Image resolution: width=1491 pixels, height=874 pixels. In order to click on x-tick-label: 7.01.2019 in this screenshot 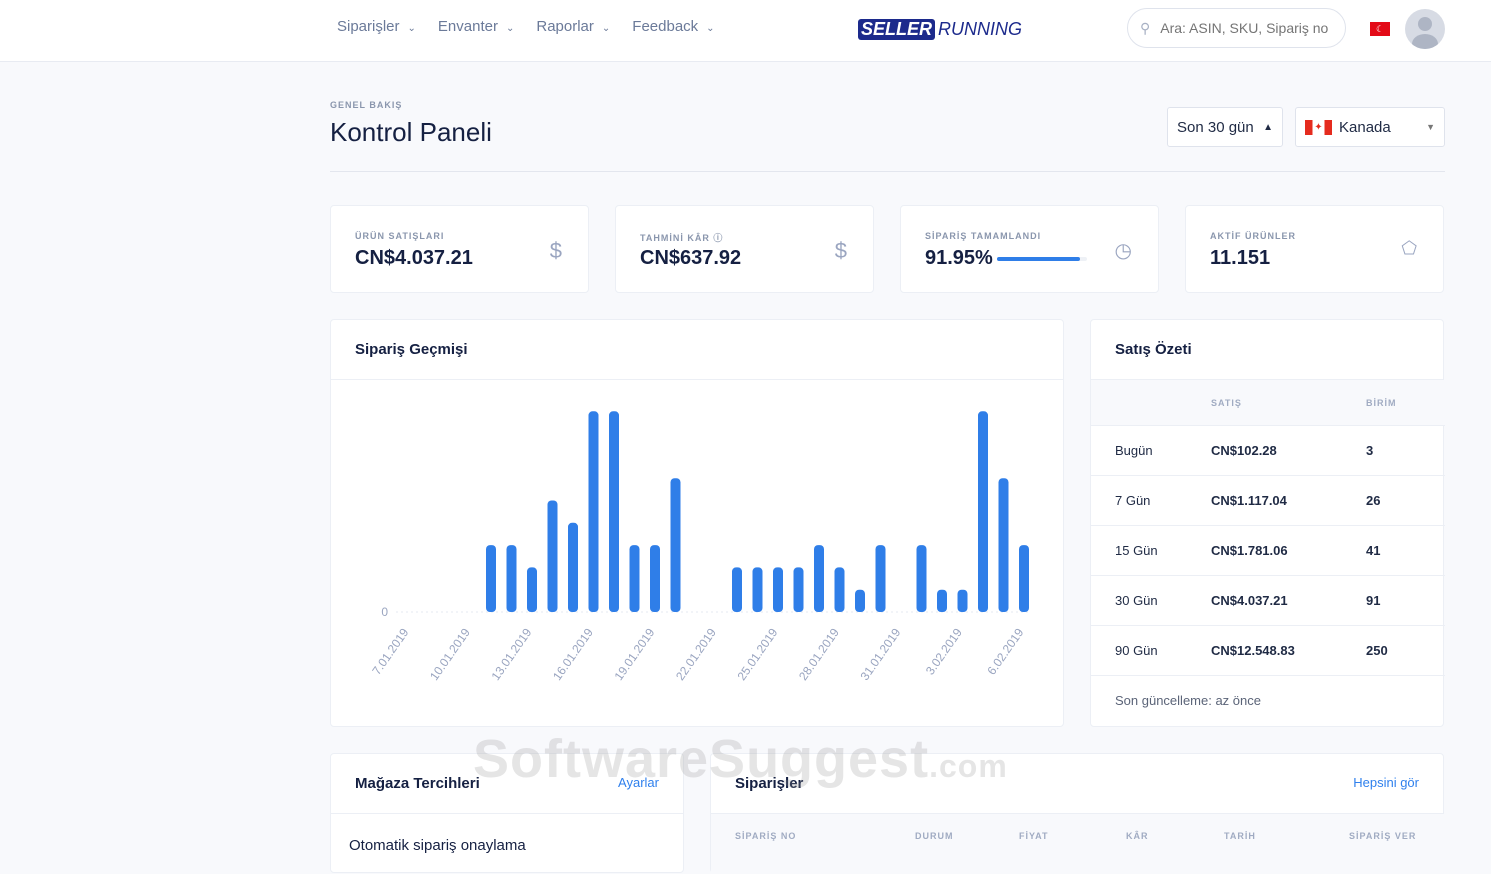, I will do `click(390, 651)`.